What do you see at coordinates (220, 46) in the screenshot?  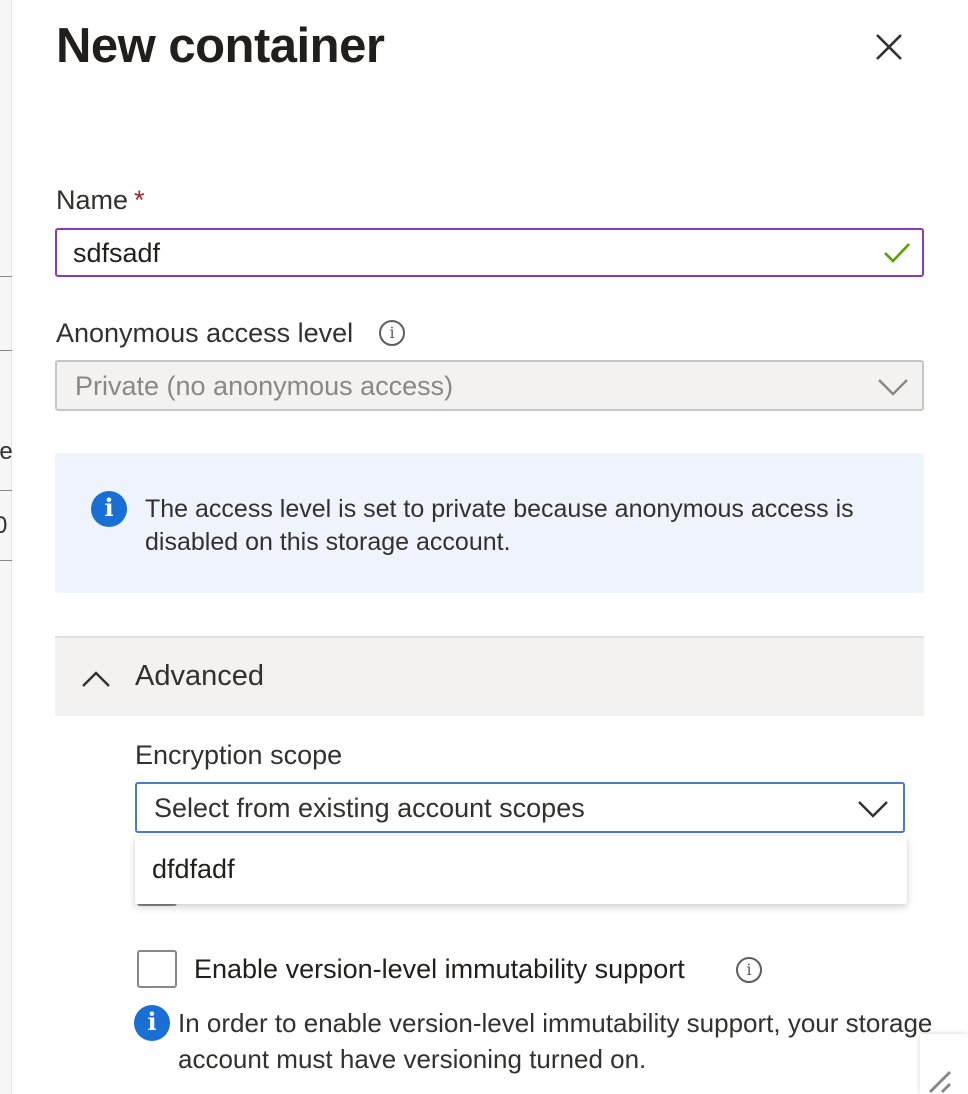 I see `panel-title: New container` at bounding box center [220, 46].